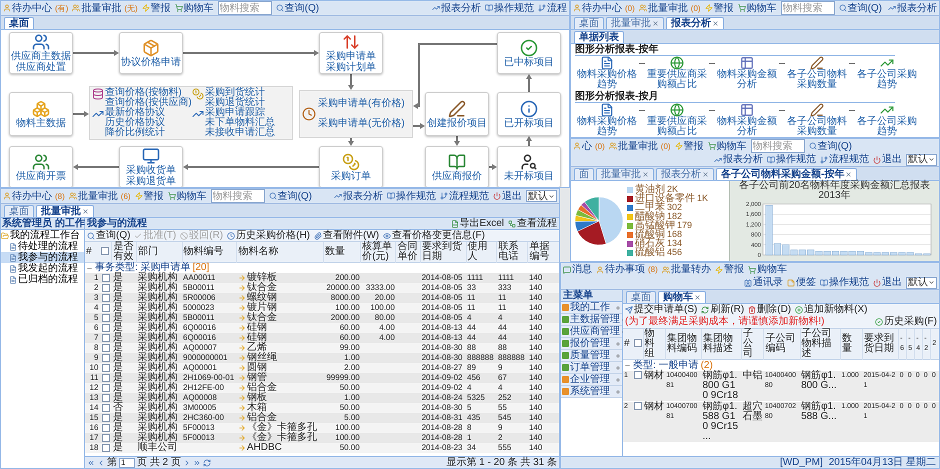 The width and height of the screenshot is (940, 469). What do you see at coordinates (457, 166) in the screenshot?
I see `flow-node: 供应商报价` at bounding box center [457, 166].